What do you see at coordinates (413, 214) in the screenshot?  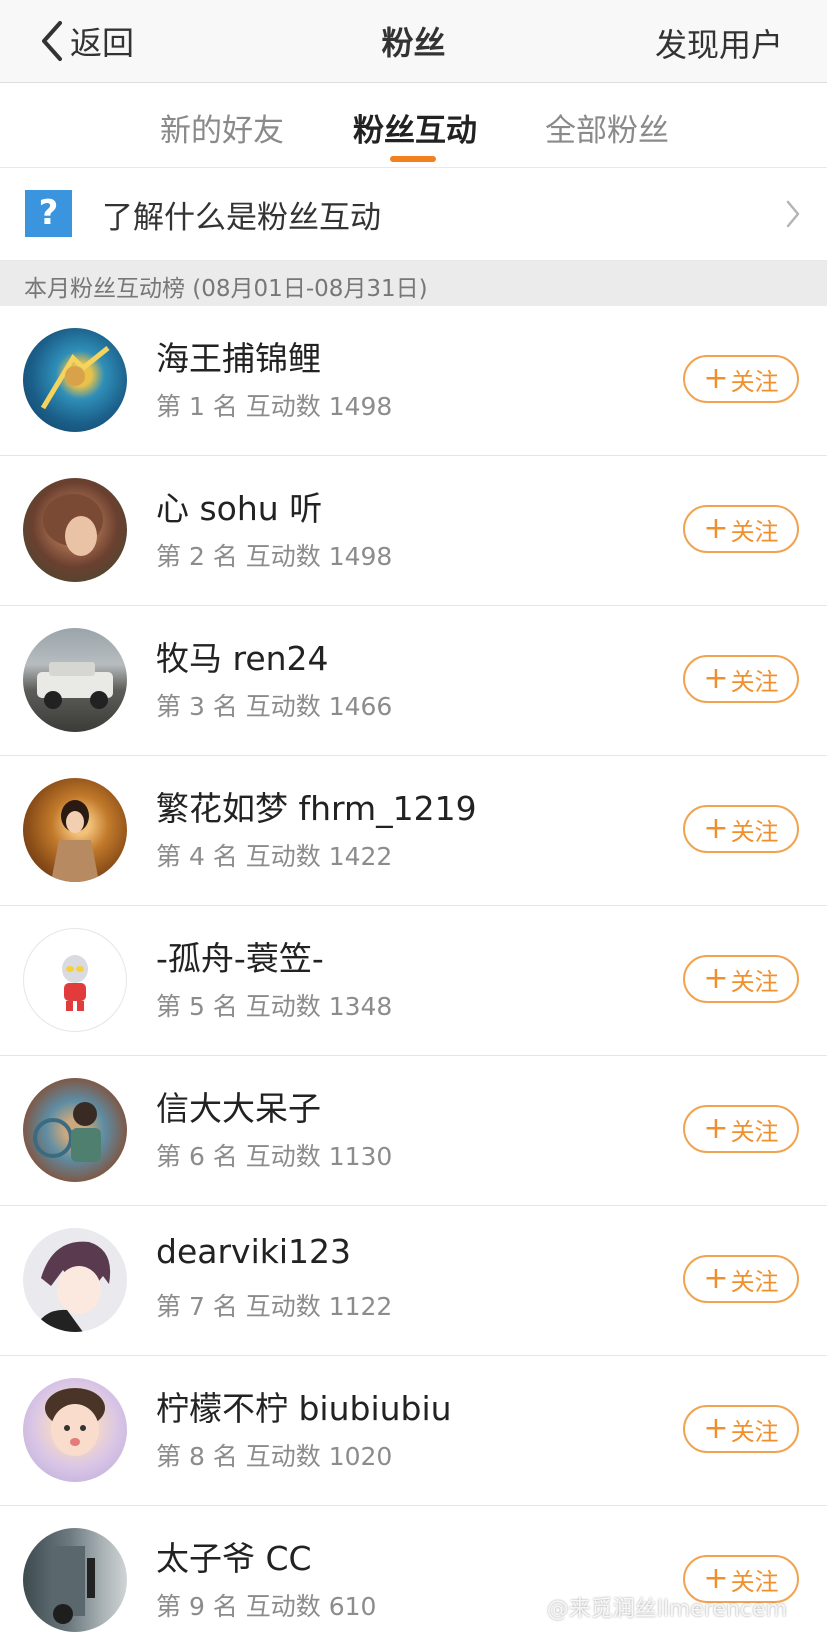 I see `learn-fan-interaction-row: ? 了解什么是粉丝互动` at bounding box center [413, 214].